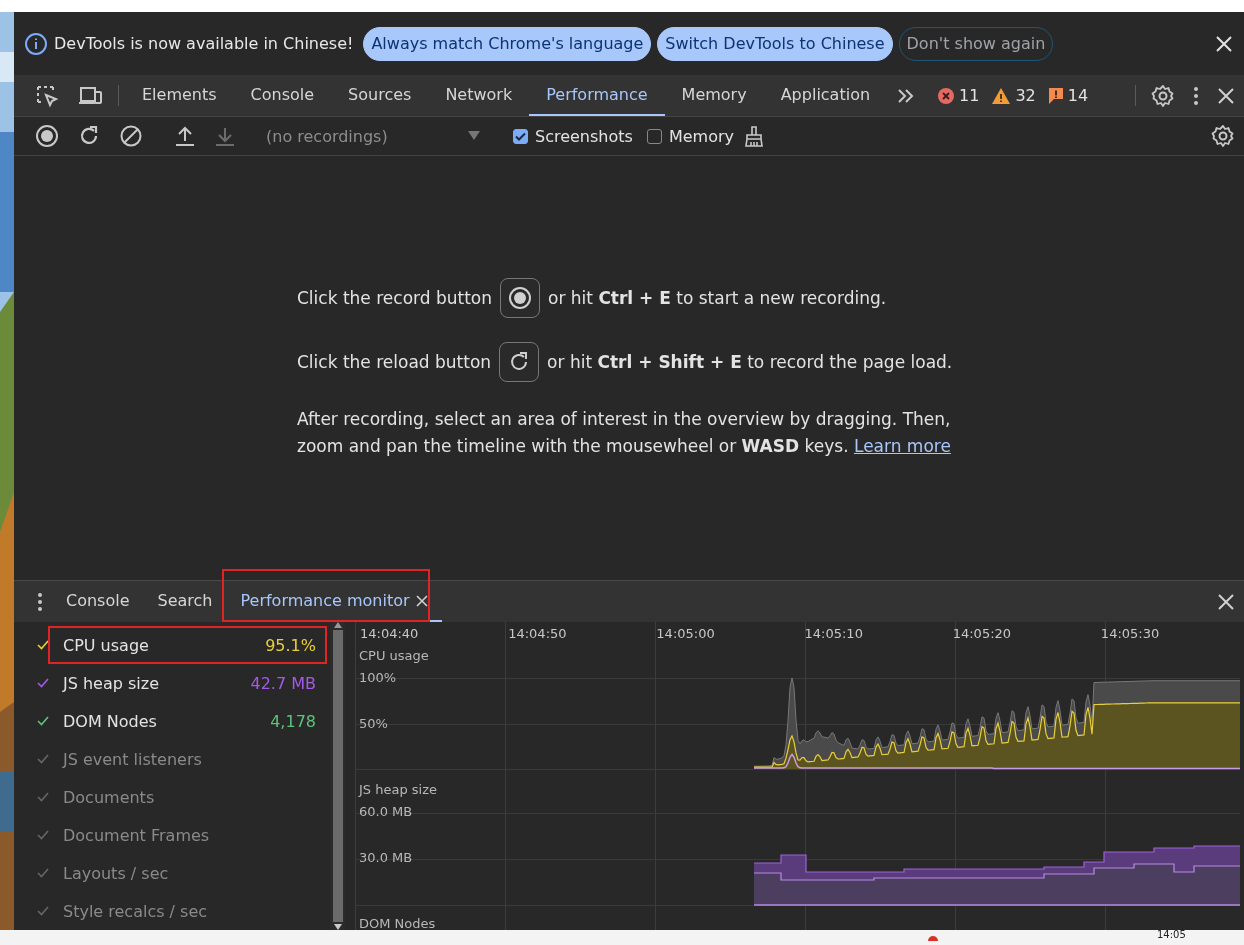  Describe the element at coordinates (1130, 633) in the screenshot. I see `time-label: 14:05:30` at that location.